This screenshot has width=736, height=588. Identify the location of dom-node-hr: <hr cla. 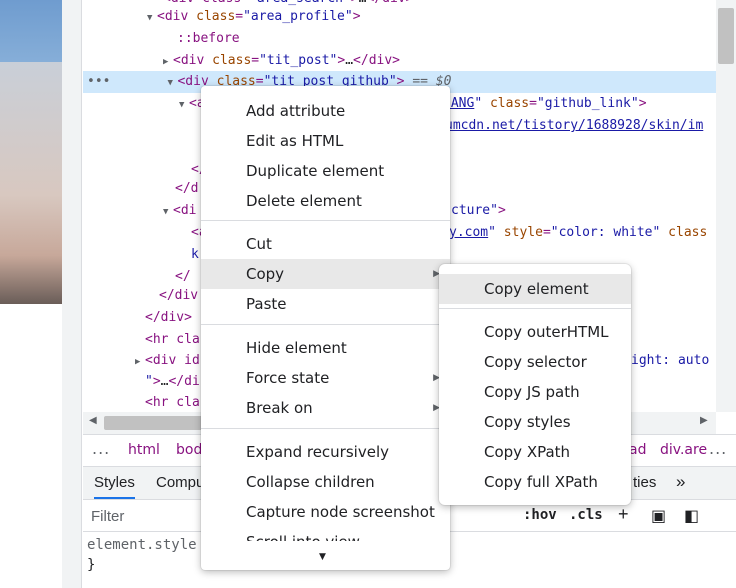
(172, 340).